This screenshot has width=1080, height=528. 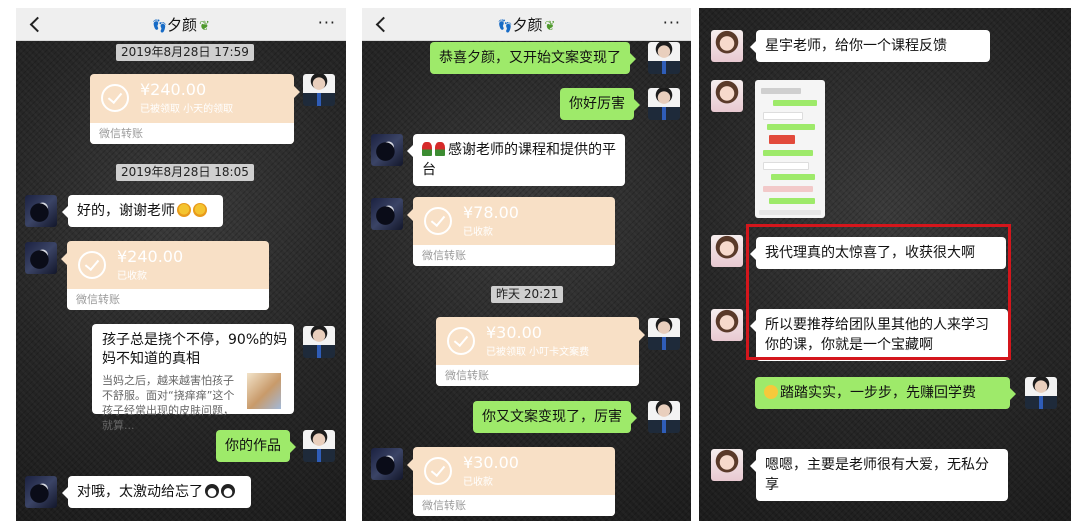 I want to click on highlight-box, so click(x=878, y=292).